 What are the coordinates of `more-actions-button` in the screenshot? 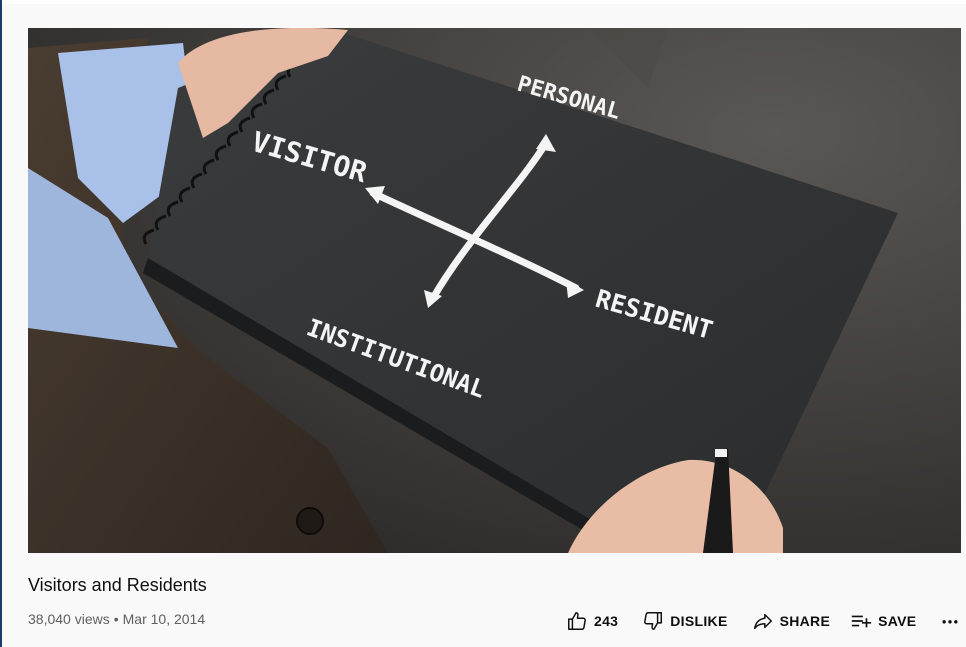 It's located at (950, 621).